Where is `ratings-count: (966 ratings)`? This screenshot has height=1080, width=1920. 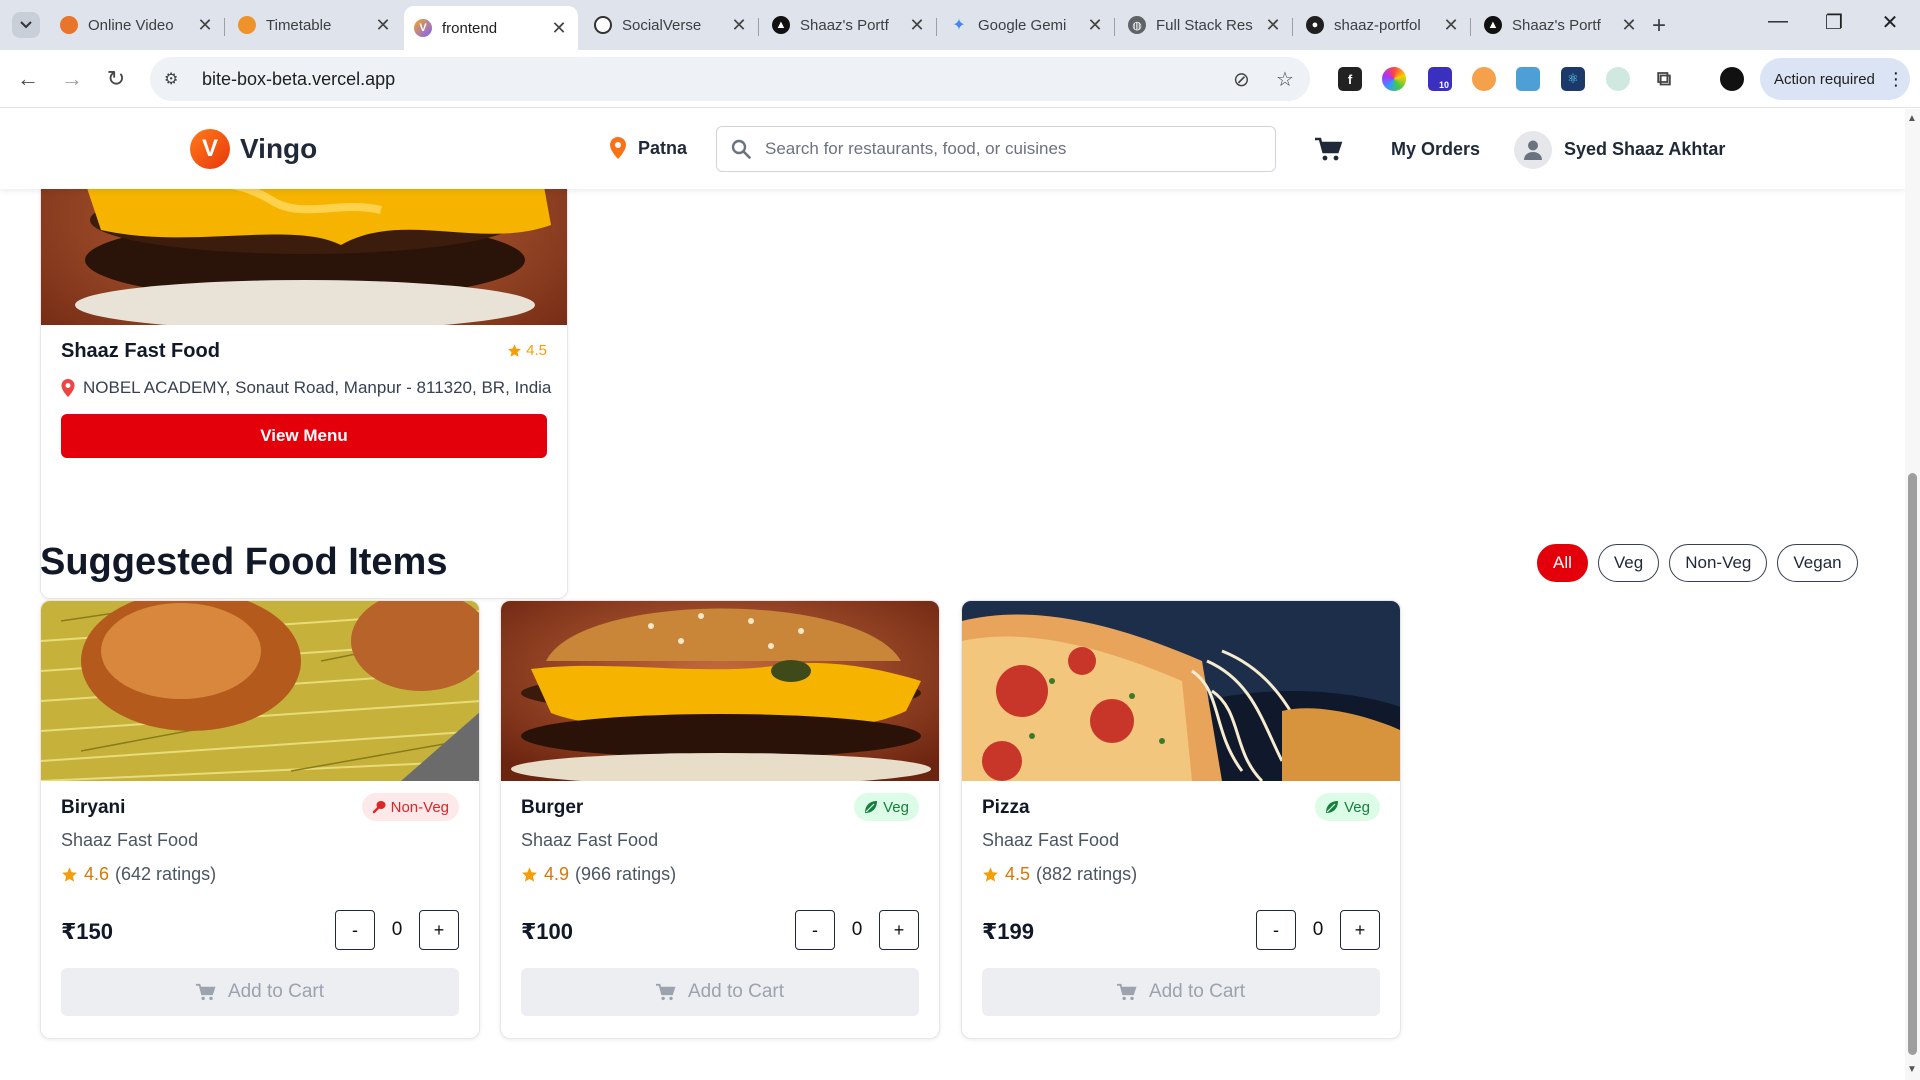
ratings-count: (966 ratings) is located at coordinates (626, 874).